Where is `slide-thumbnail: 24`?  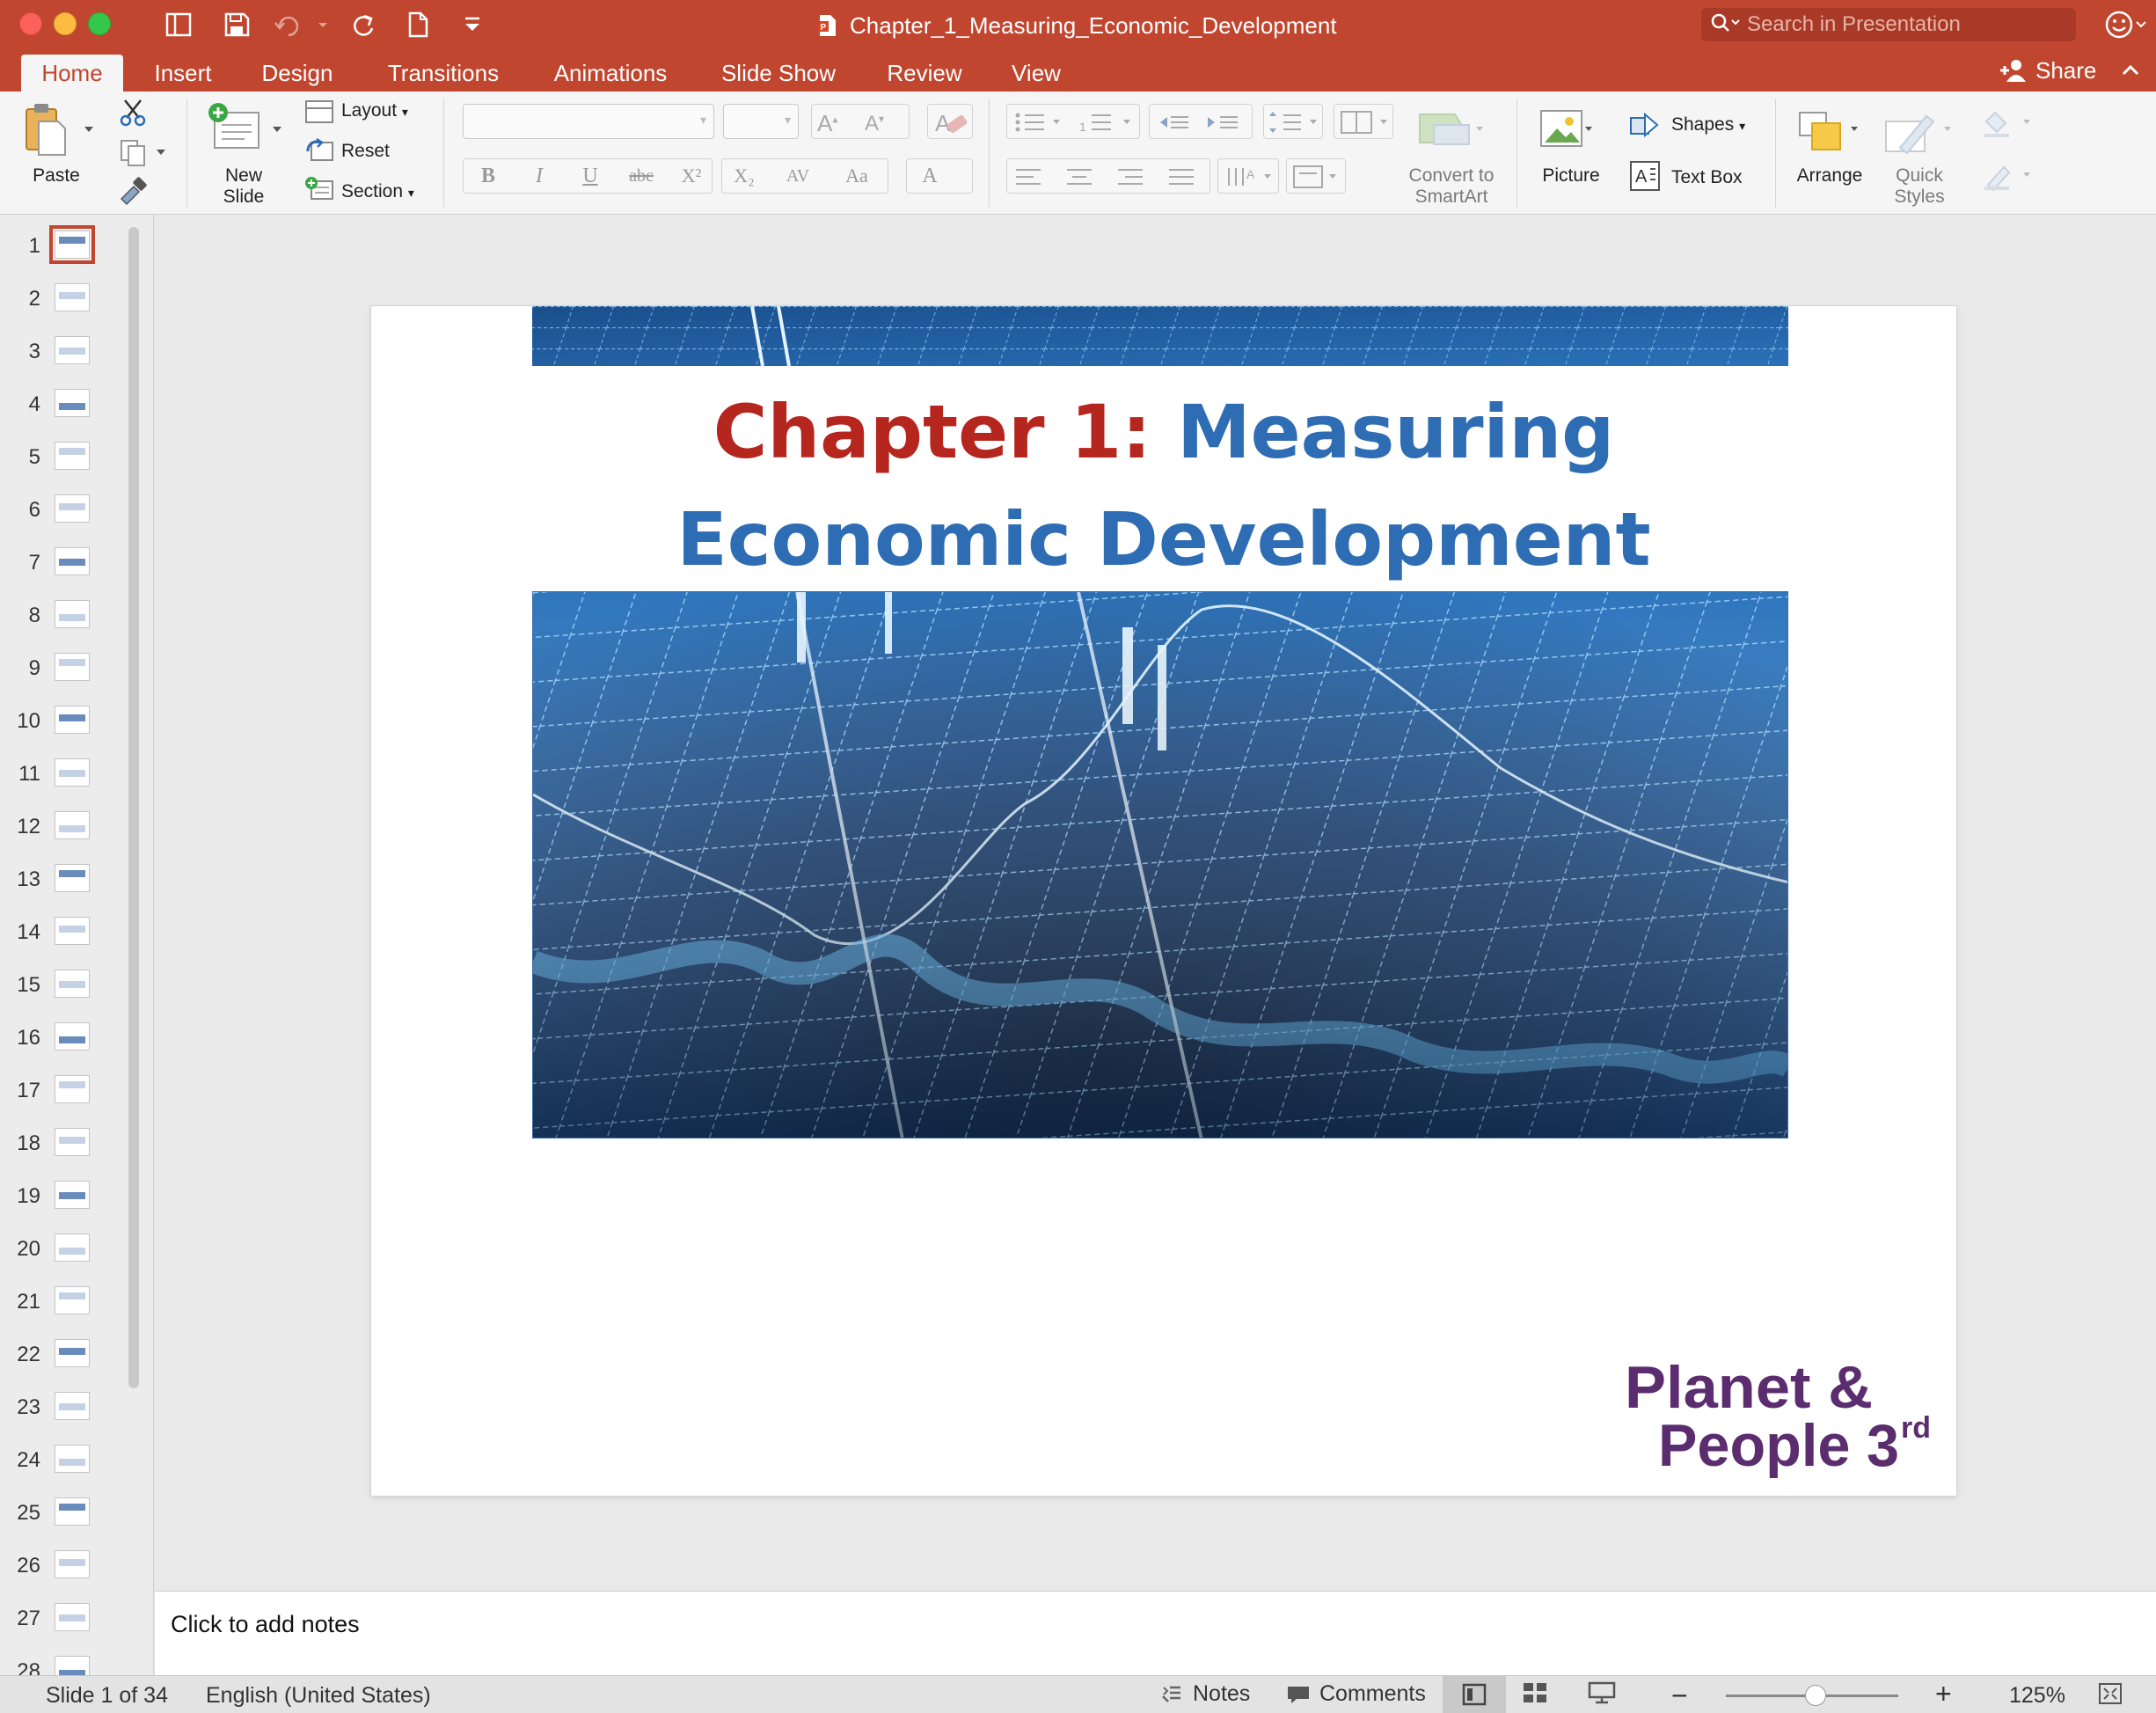
slide-thumbnail: 24 is located at coordinates (61, 1460).